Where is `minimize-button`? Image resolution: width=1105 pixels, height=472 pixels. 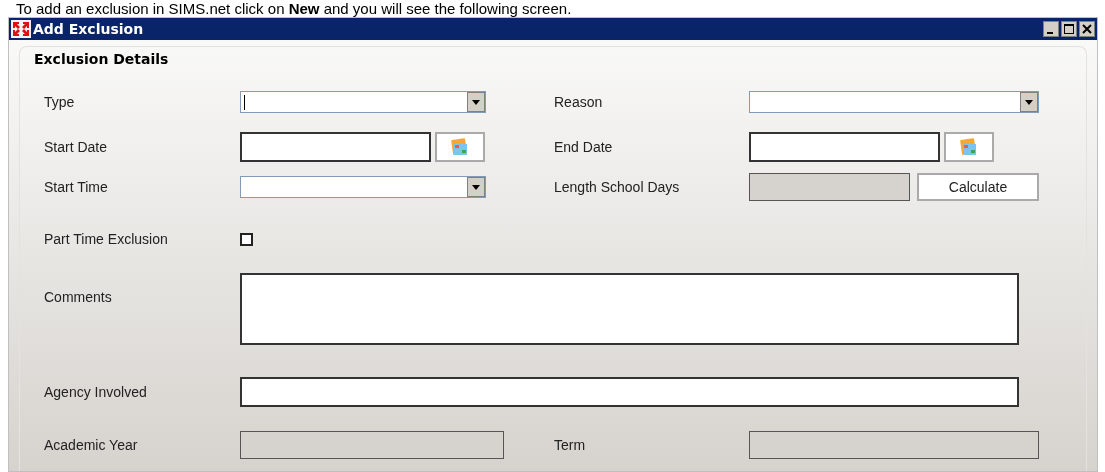 minimize-button is located at coordinates (1051, 29).